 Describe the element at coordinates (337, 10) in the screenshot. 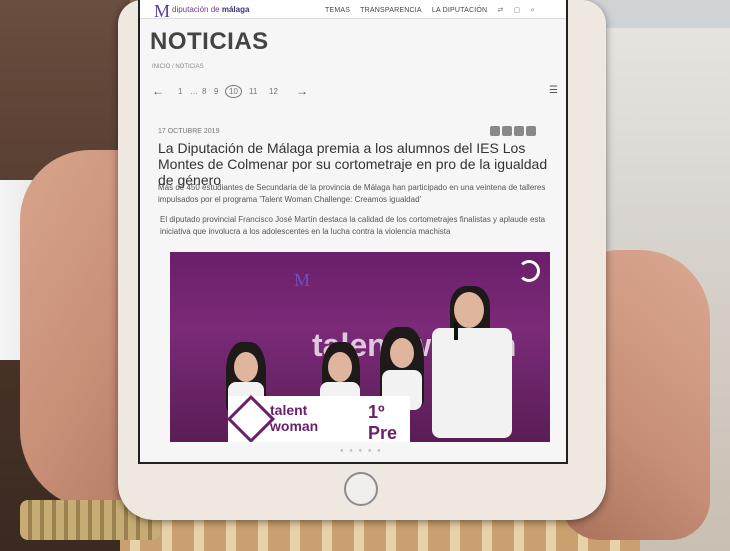

I see `nav-item-temas: TEMAS` at that location.